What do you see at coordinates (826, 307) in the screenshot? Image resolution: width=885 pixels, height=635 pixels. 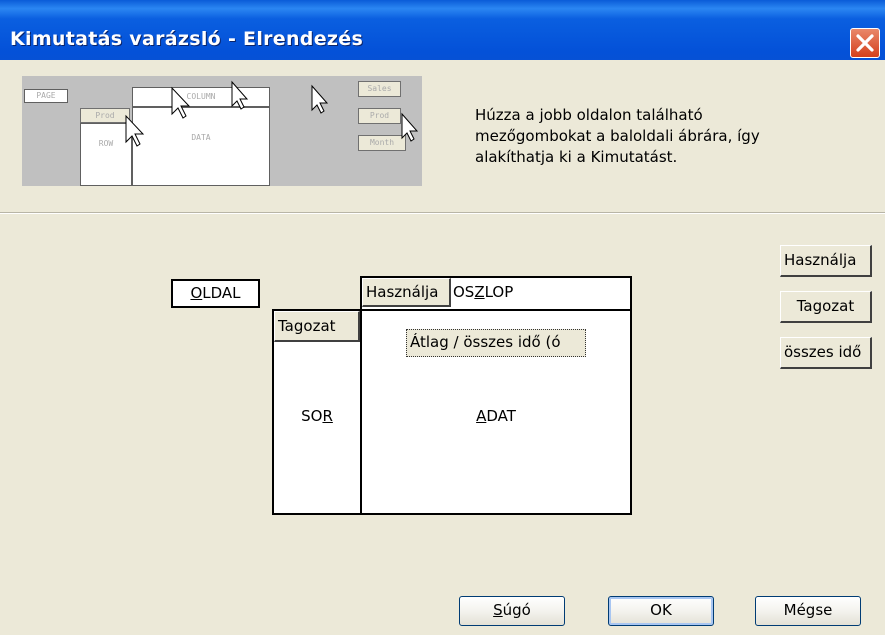 I see `field-button-tagozat: Tagozat` at bounding box center [826, 307].